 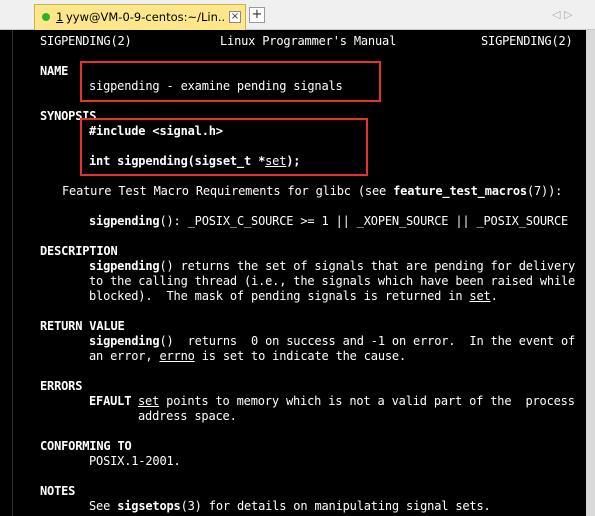 What do you see at coordinates (54, 71) in the screenshot?
I see `section-name-heading: NAME` at bounding box center [54, 71].